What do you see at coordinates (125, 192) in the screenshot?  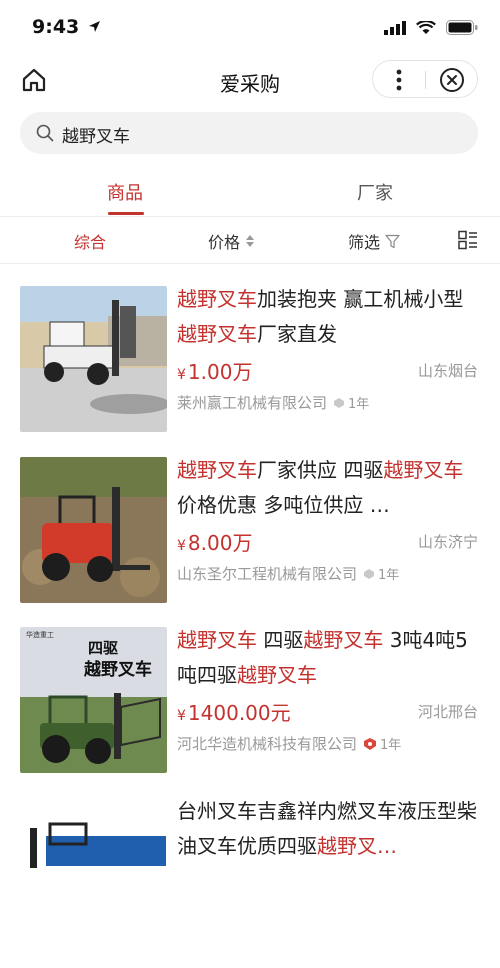 I see `tab-products: 商品` at bounding box center [125, 192].